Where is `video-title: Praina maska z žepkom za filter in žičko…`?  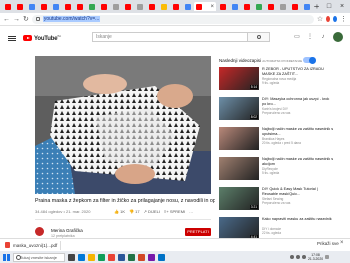
video-title: Praina maska z žepkom za filter in žičko… is located at coordinates (125, 201).